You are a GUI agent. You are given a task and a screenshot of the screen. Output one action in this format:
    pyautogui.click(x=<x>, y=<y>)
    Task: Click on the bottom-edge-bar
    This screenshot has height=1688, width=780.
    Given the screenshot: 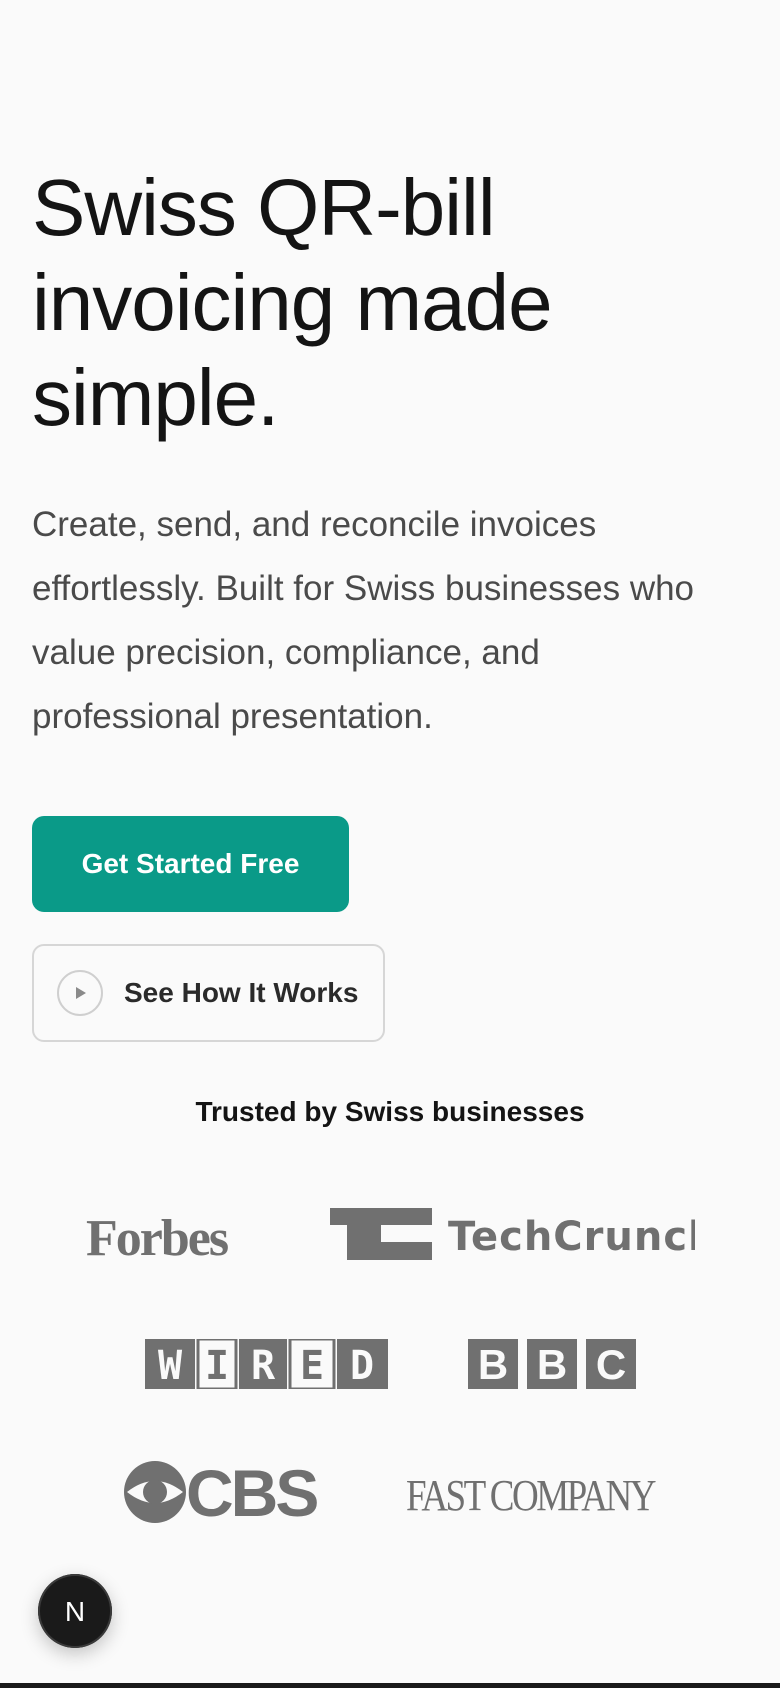 What is the action you would take?
    pyautogui.click(x=390, y=1685)
    